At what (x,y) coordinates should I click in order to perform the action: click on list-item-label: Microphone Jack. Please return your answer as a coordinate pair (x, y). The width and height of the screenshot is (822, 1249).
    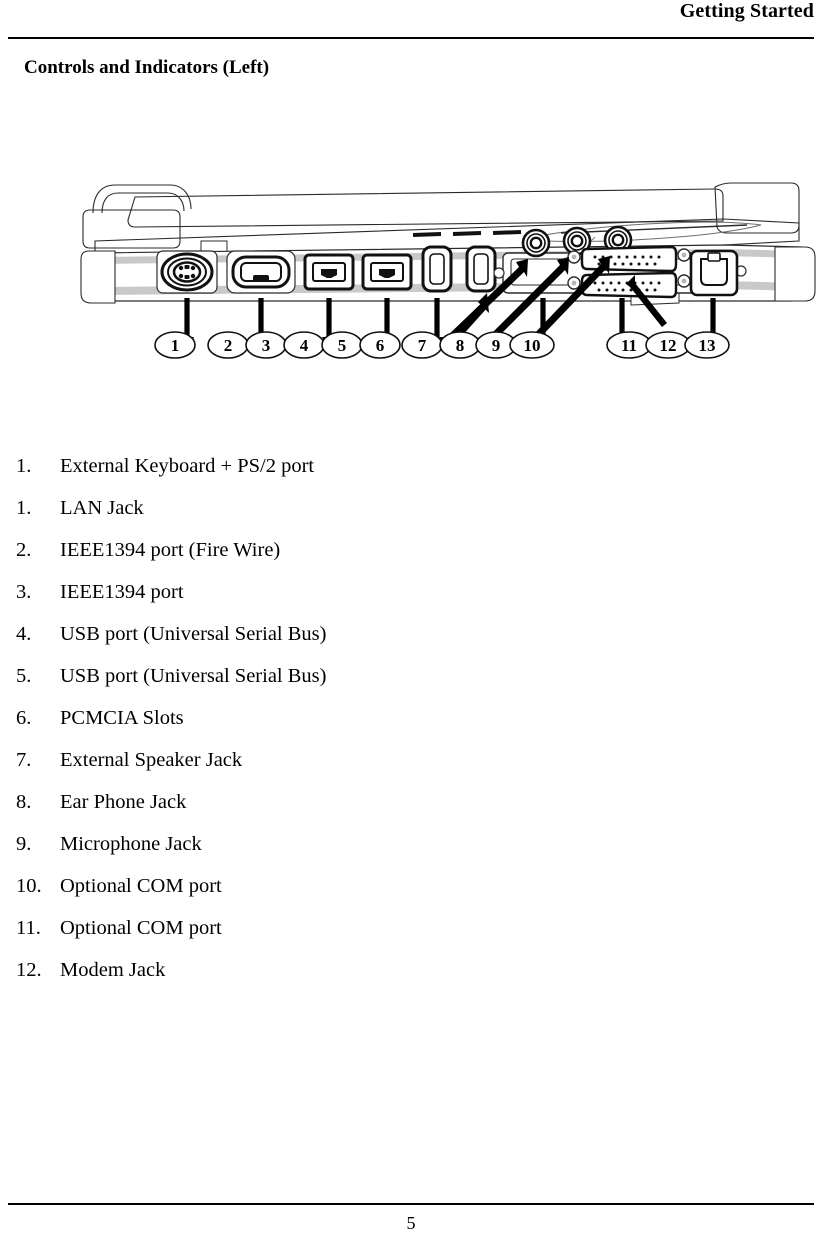
    Looking at the image, I should click on (131, 844).